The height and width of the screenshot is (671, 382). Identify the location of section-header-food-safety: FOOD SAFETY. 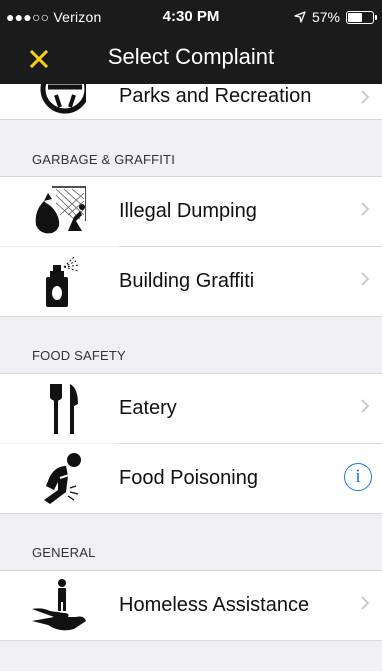
(79, 355).